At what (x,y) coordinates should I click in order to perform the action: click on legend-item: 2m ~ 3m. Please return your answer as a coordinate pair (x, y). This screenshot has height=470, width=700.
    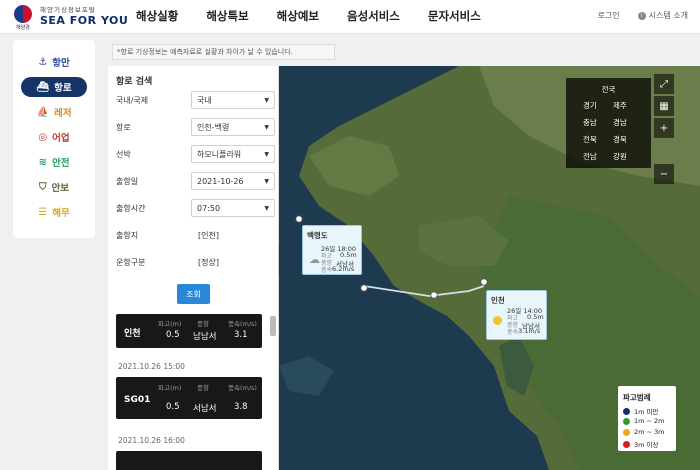
    Looking at the image, I should click on (644, 432).